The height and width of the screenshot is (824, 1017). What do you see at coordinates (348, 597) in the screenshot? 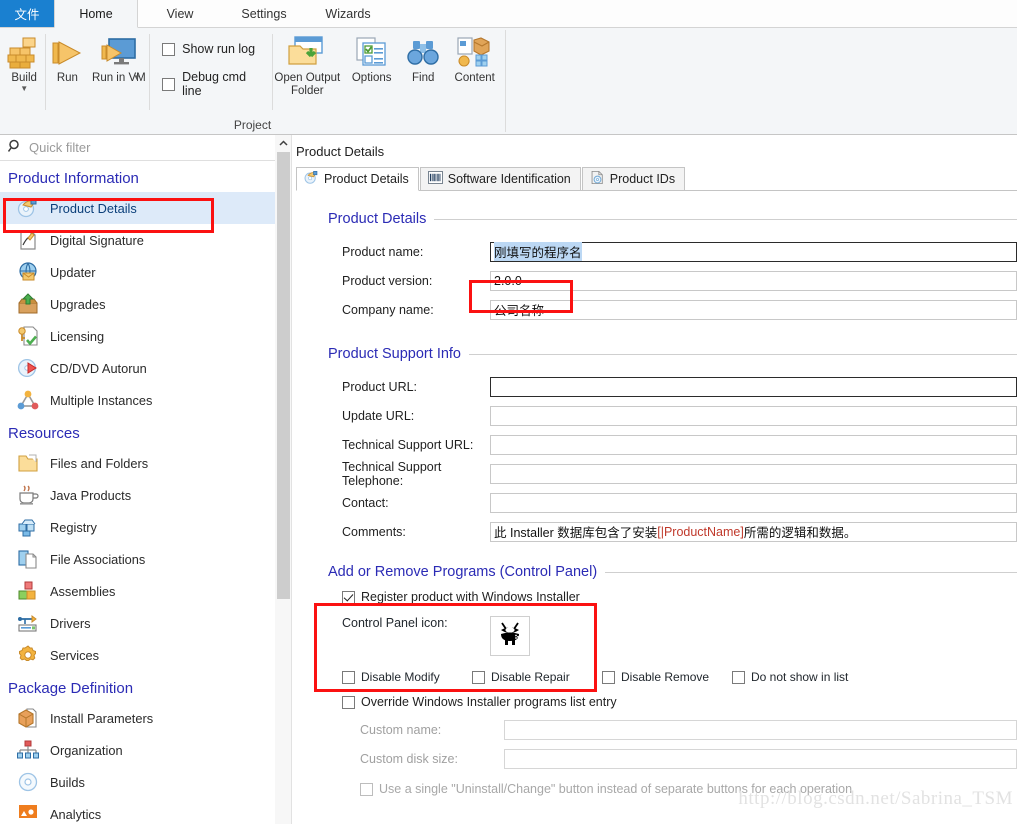
I see `register-product-box-icon` at bounding box center [348, 597].